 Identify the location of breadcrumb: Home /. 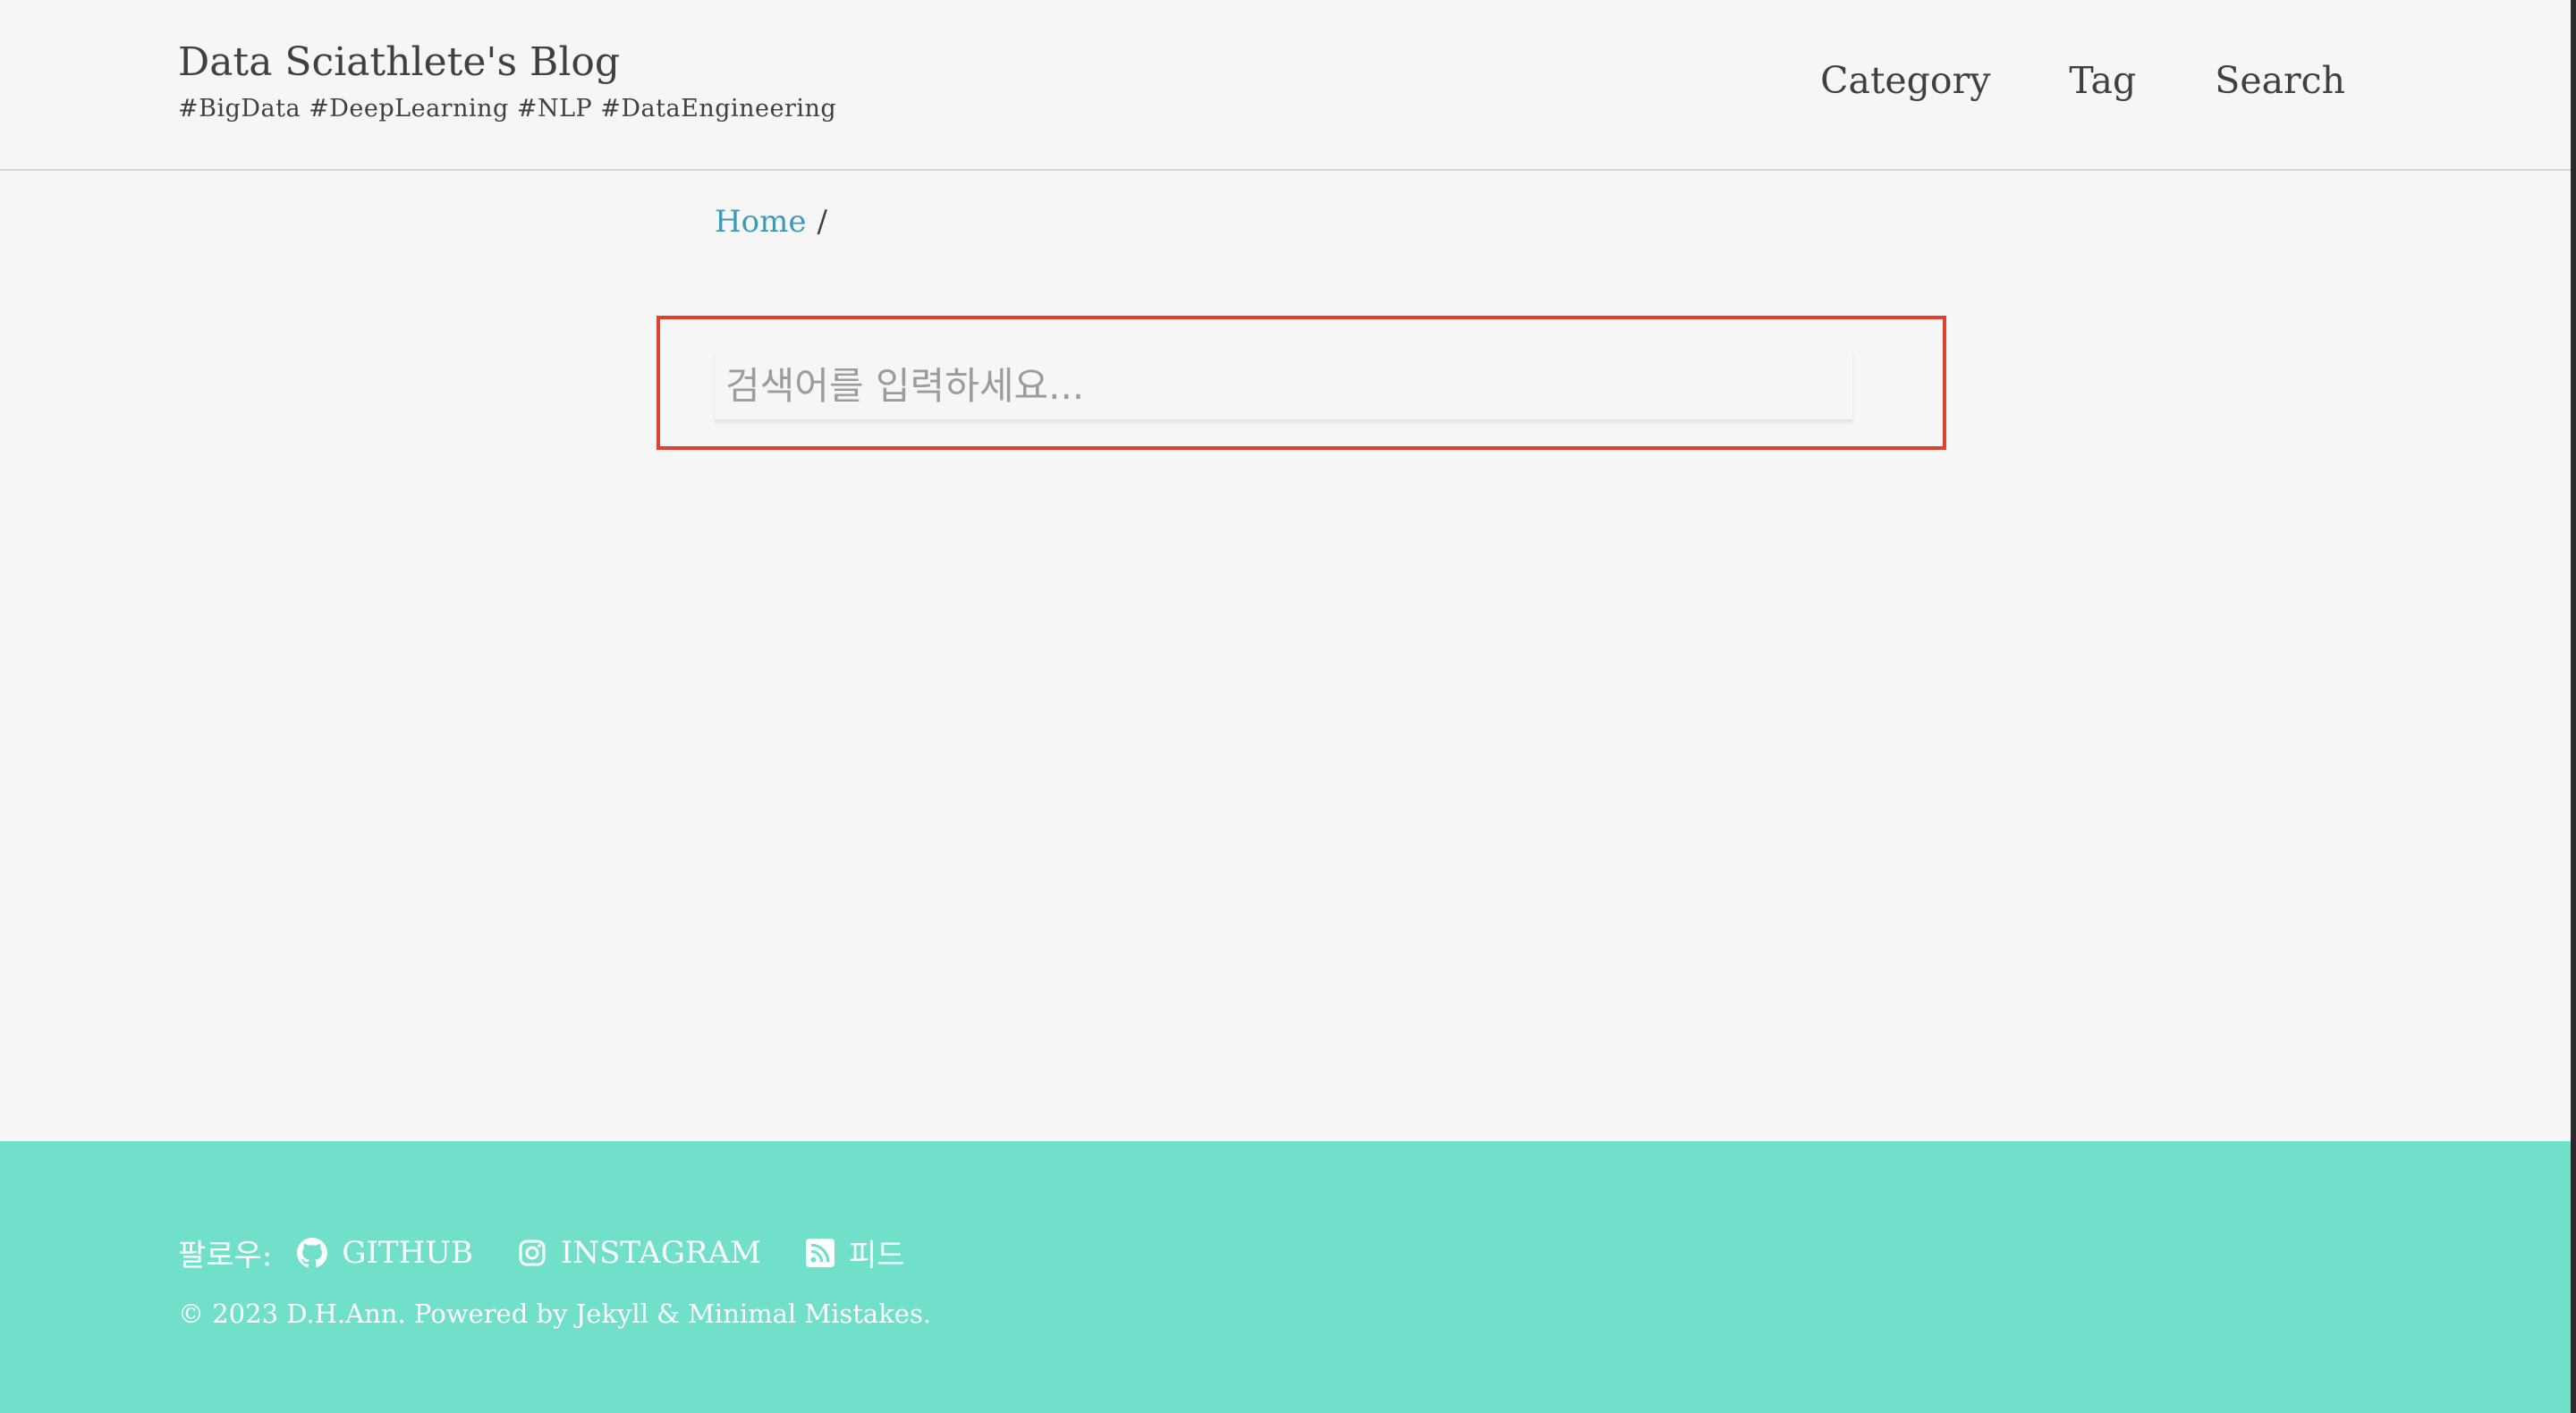
(771, 222).